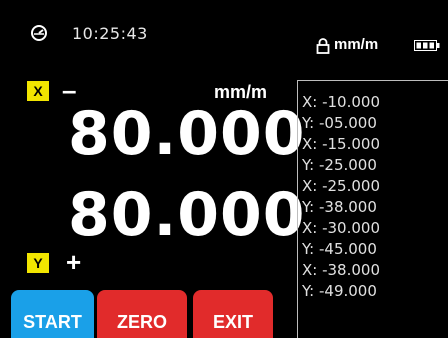  Describe the element at coordinates (69, 90) in the screenshot. I see `x-axis-sign: –` at that location.